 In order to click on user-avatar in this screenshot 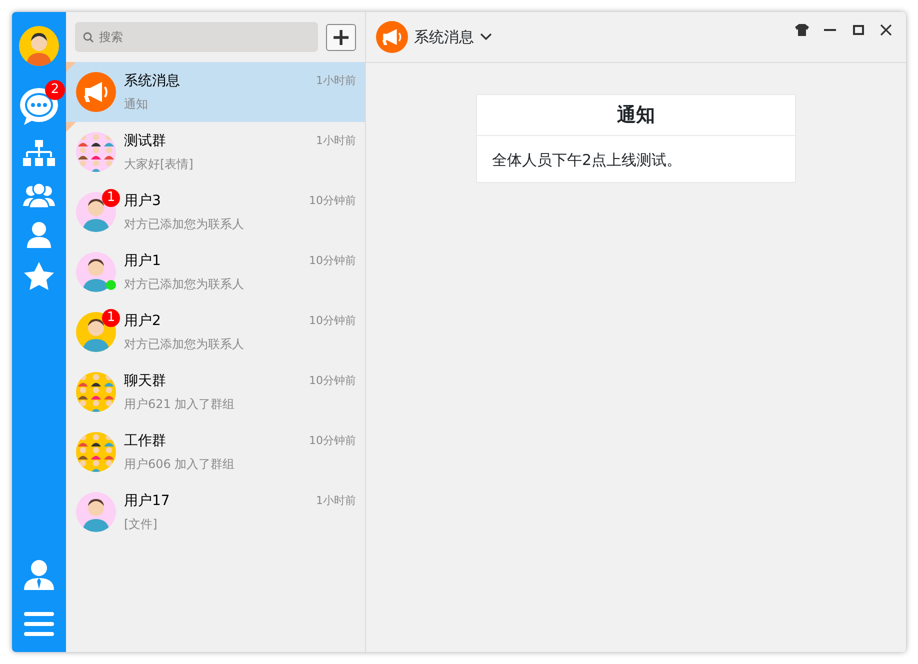, I will do `click(39, 46)`.